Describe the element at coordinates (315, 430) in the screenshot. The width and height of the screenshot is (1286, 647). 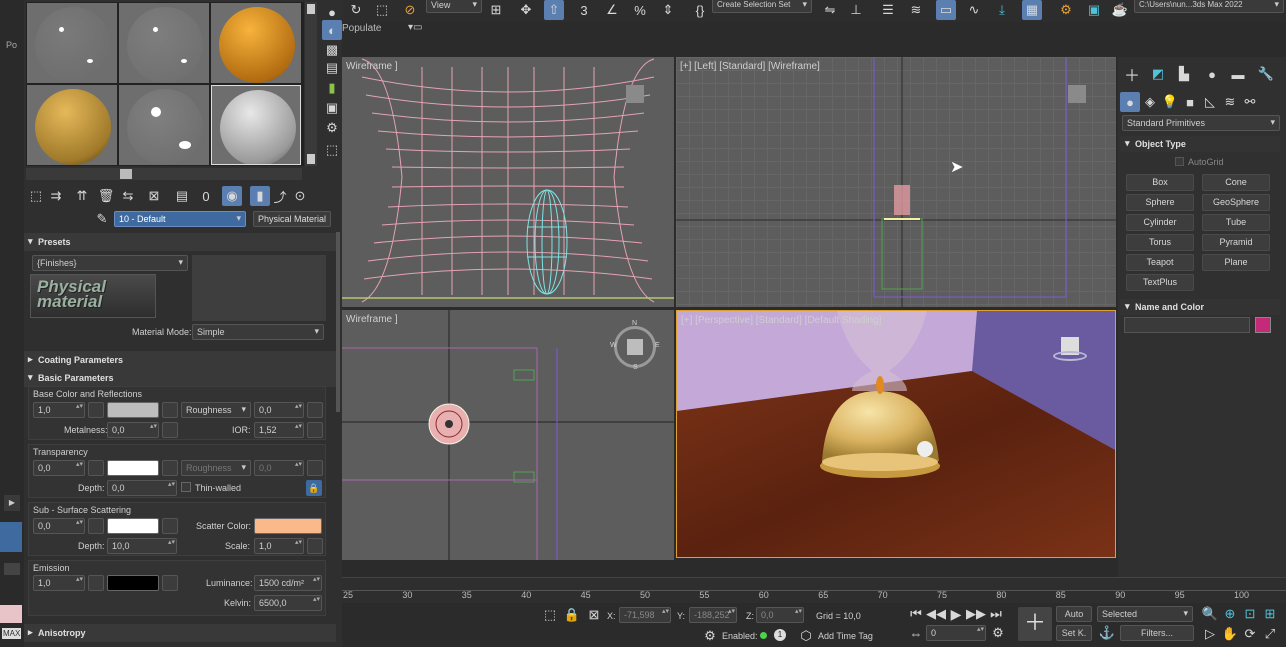
I see `ior-map-button` at that location.